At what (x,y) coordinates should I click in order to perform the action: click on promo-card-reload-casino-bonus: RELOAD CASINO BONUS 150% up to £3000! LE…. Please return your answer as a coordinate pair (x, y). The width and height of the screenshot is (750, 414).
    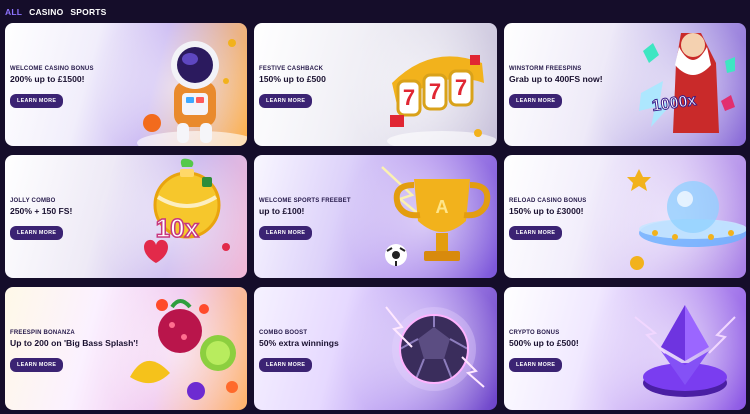
    Looking at the image, I should click on (625, 216).